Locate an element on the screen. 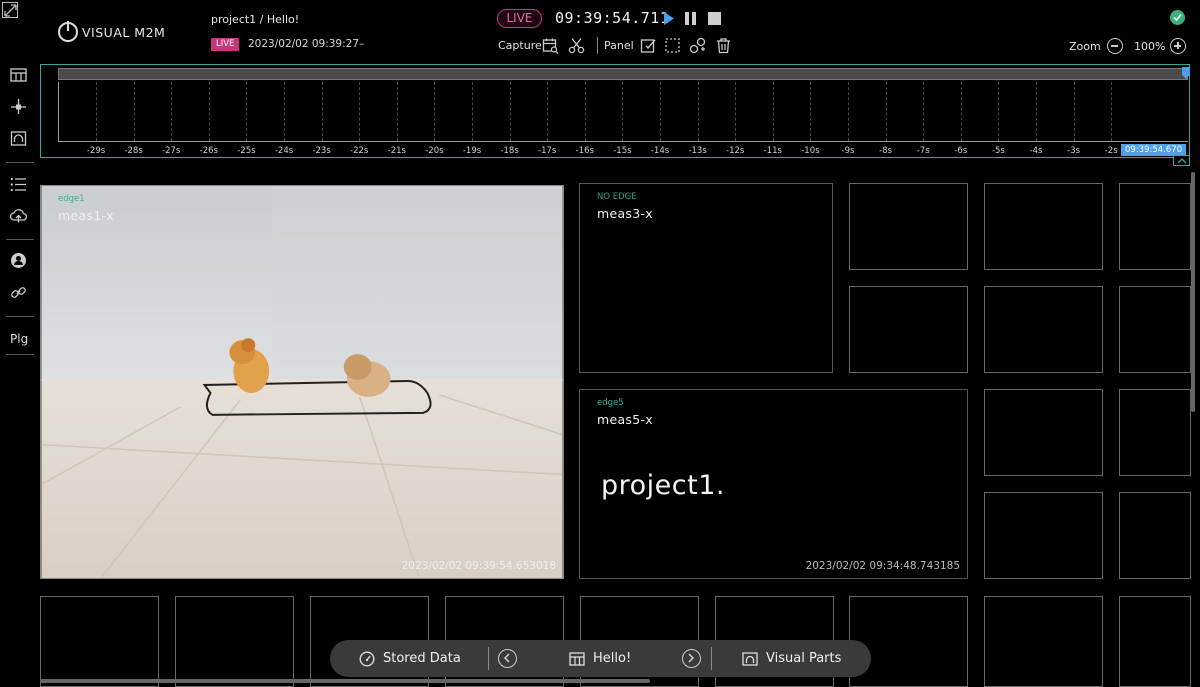 The width and height of the screenshot is (1200, 687). logo-icon is located at coordinates (68, 31).